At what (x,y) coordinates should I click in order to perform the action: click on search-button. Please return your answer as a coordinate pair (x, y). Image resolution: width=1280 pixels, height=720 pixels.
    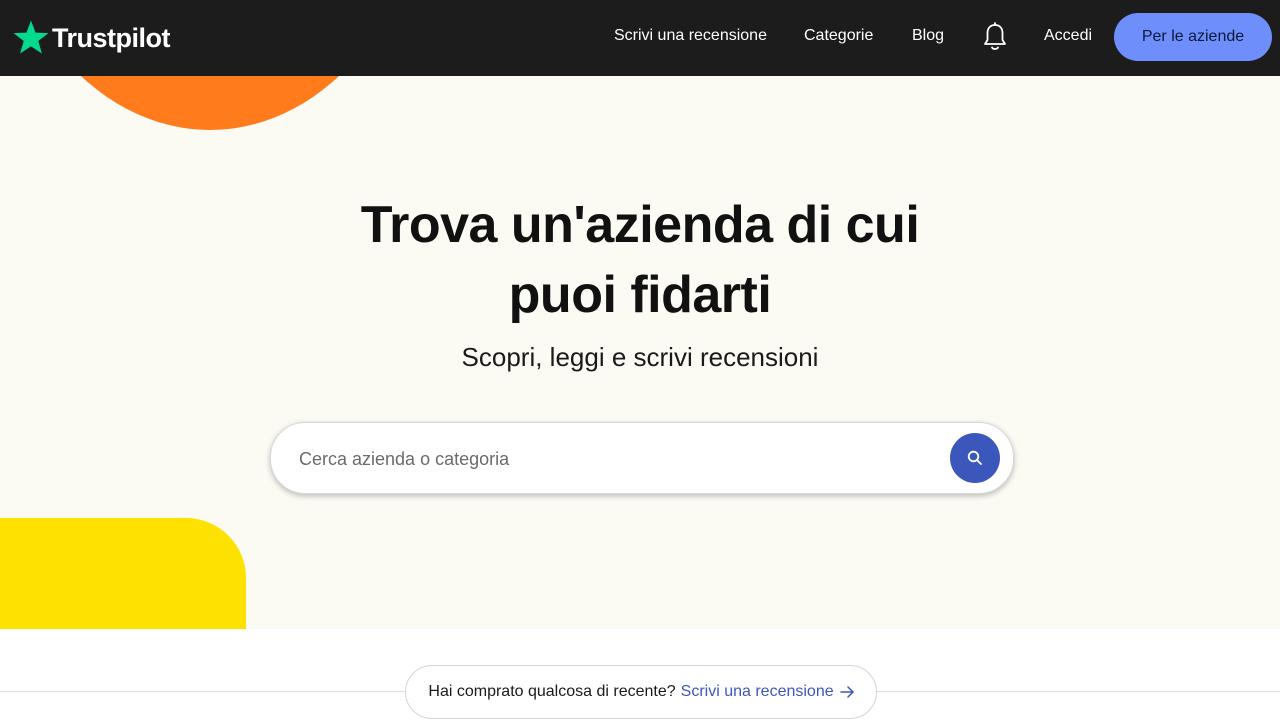
    Looking at the image, I should click on (975, 458).